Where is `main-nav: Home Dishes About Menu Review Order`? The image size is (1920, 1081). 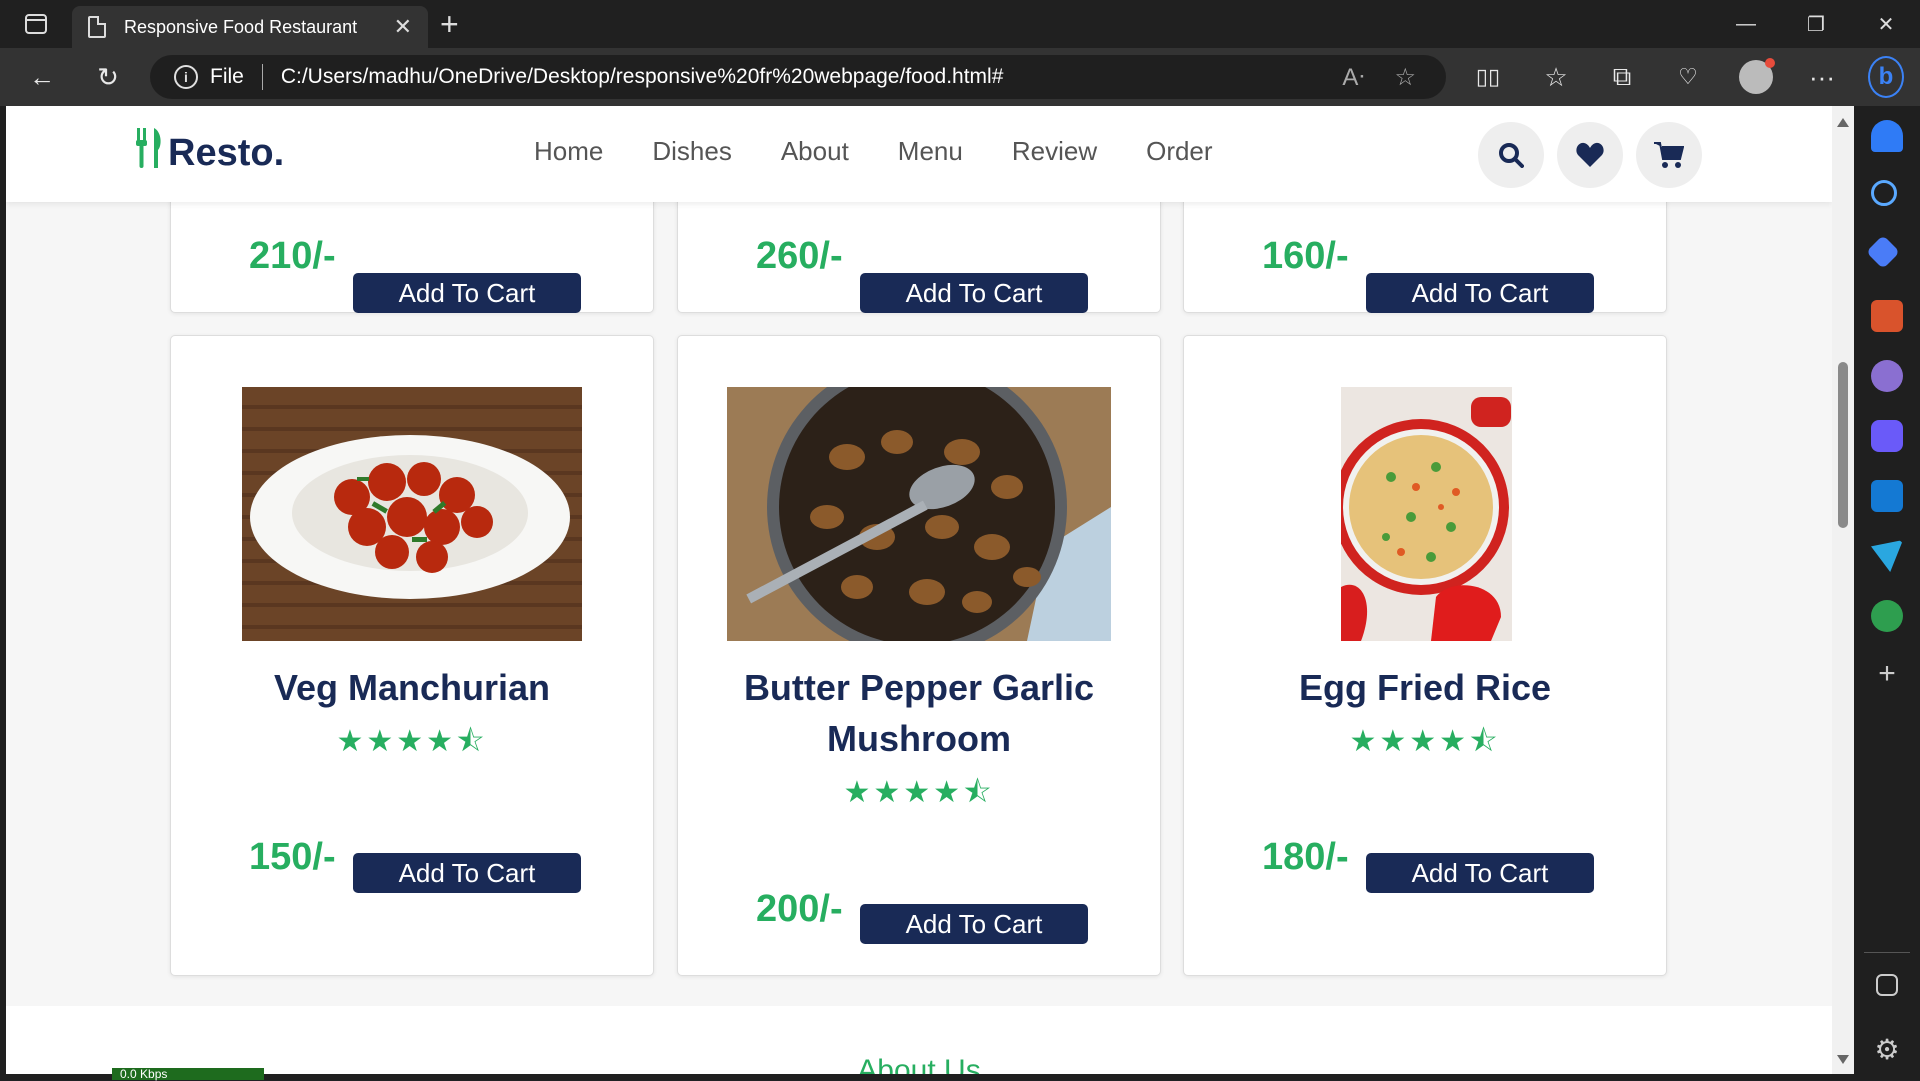 main-nav: Home Dishes About Menu Review Order is located at coordinates (898, 151).